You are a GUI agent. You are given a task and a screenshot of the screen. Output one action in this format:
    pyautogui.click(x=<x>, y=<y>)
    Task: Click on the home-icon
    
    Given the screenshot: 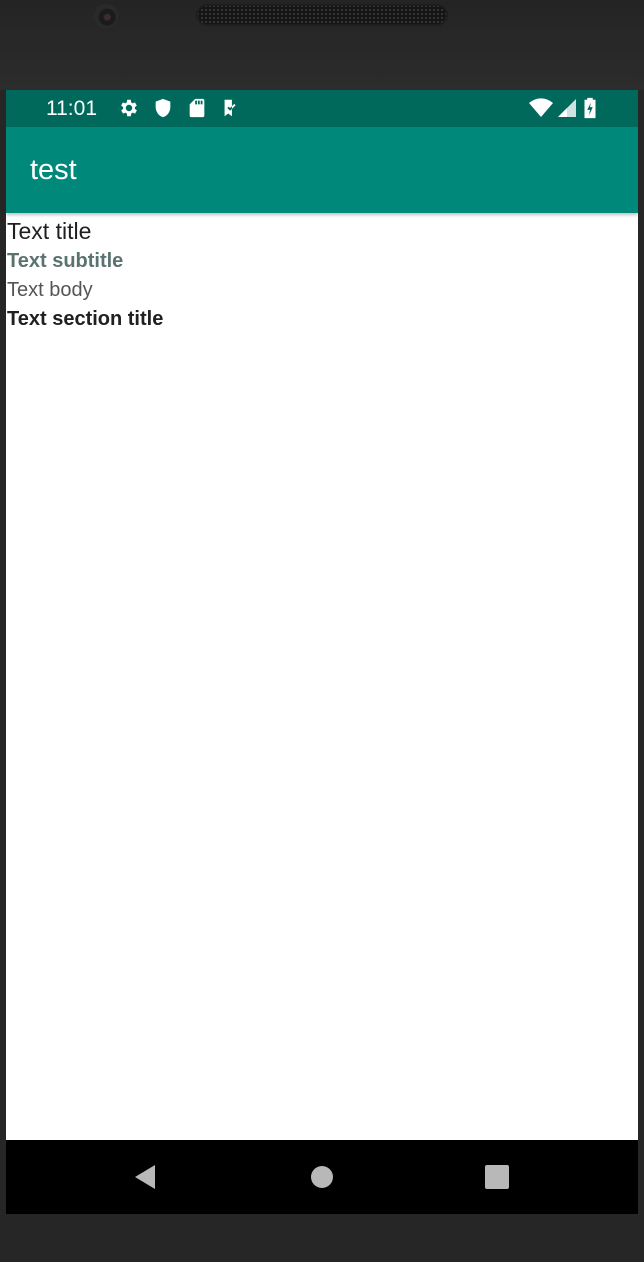 What is the action you would take?
    pyautogui.click(x=322, y=1177)
    